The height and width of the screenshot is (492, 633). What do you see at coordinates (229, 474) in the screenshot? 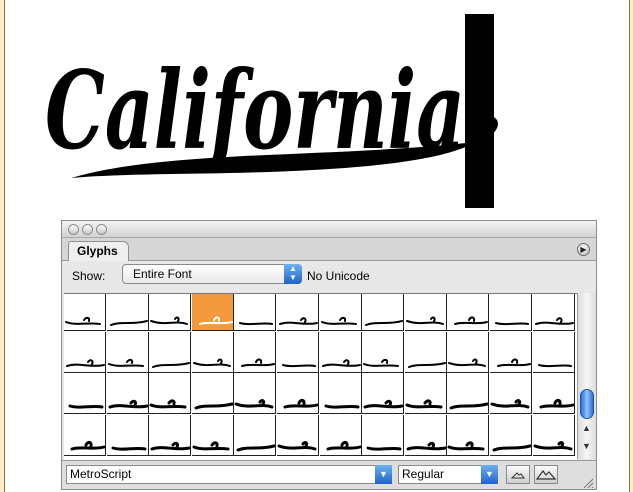
I see `font-family-field: MetroScript ▼` at bounding box center [229, 474].